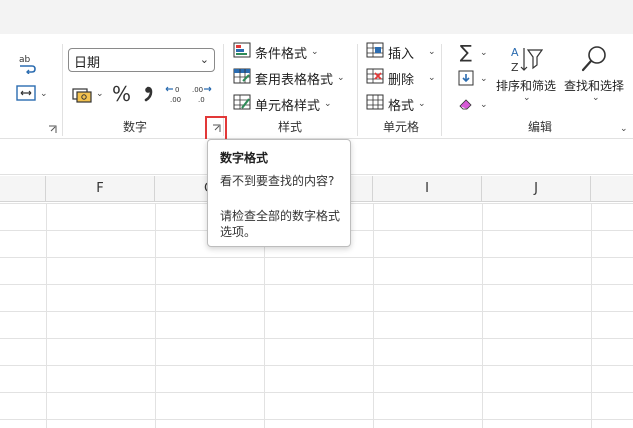  I want to click on format-as-table-label: 套用表格格式, so click(294, 80).